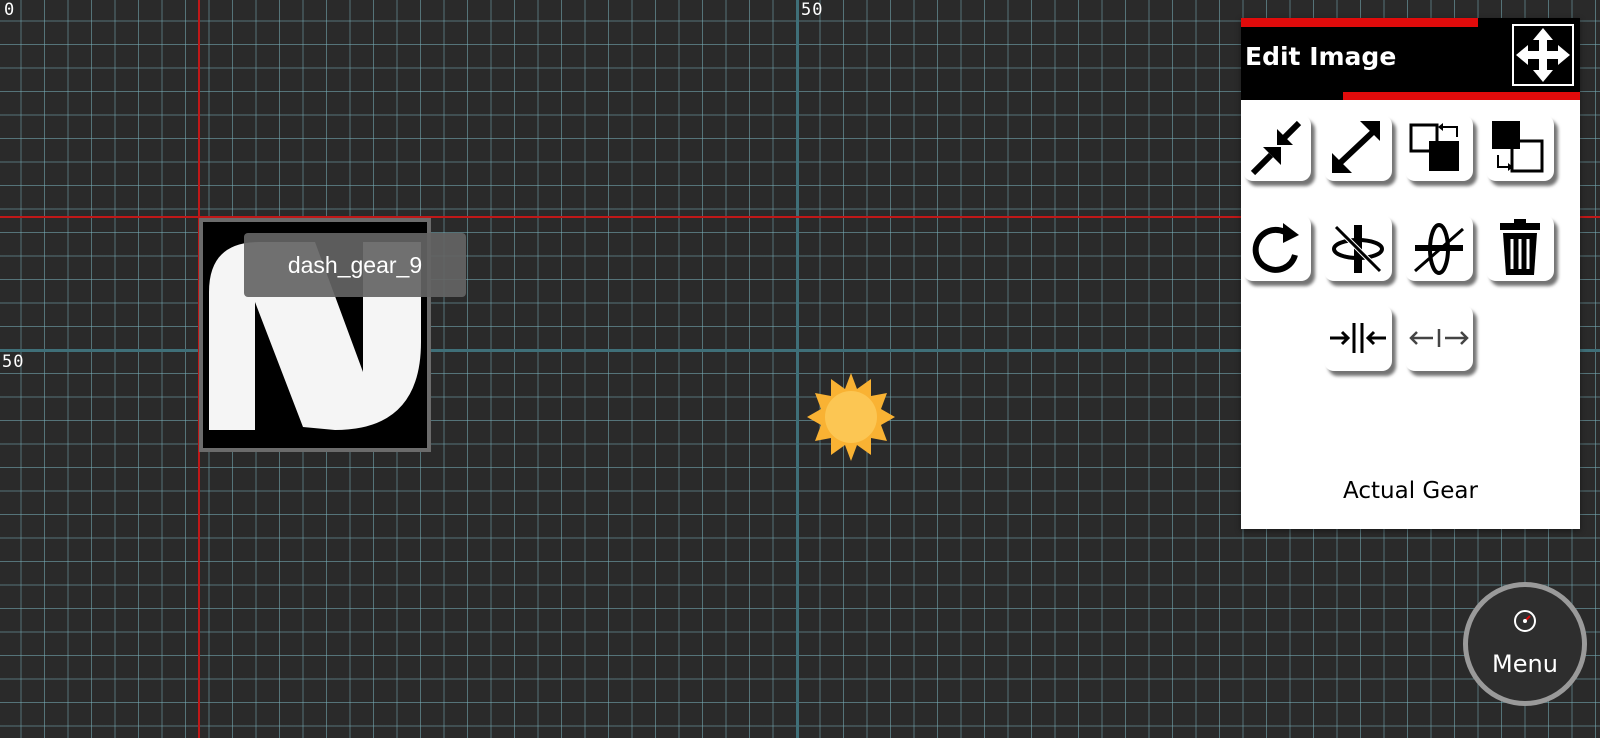 The width and height of the screenshot is (1600, 738). I want to click on flip-horizontal-button, so click(1358, 248).